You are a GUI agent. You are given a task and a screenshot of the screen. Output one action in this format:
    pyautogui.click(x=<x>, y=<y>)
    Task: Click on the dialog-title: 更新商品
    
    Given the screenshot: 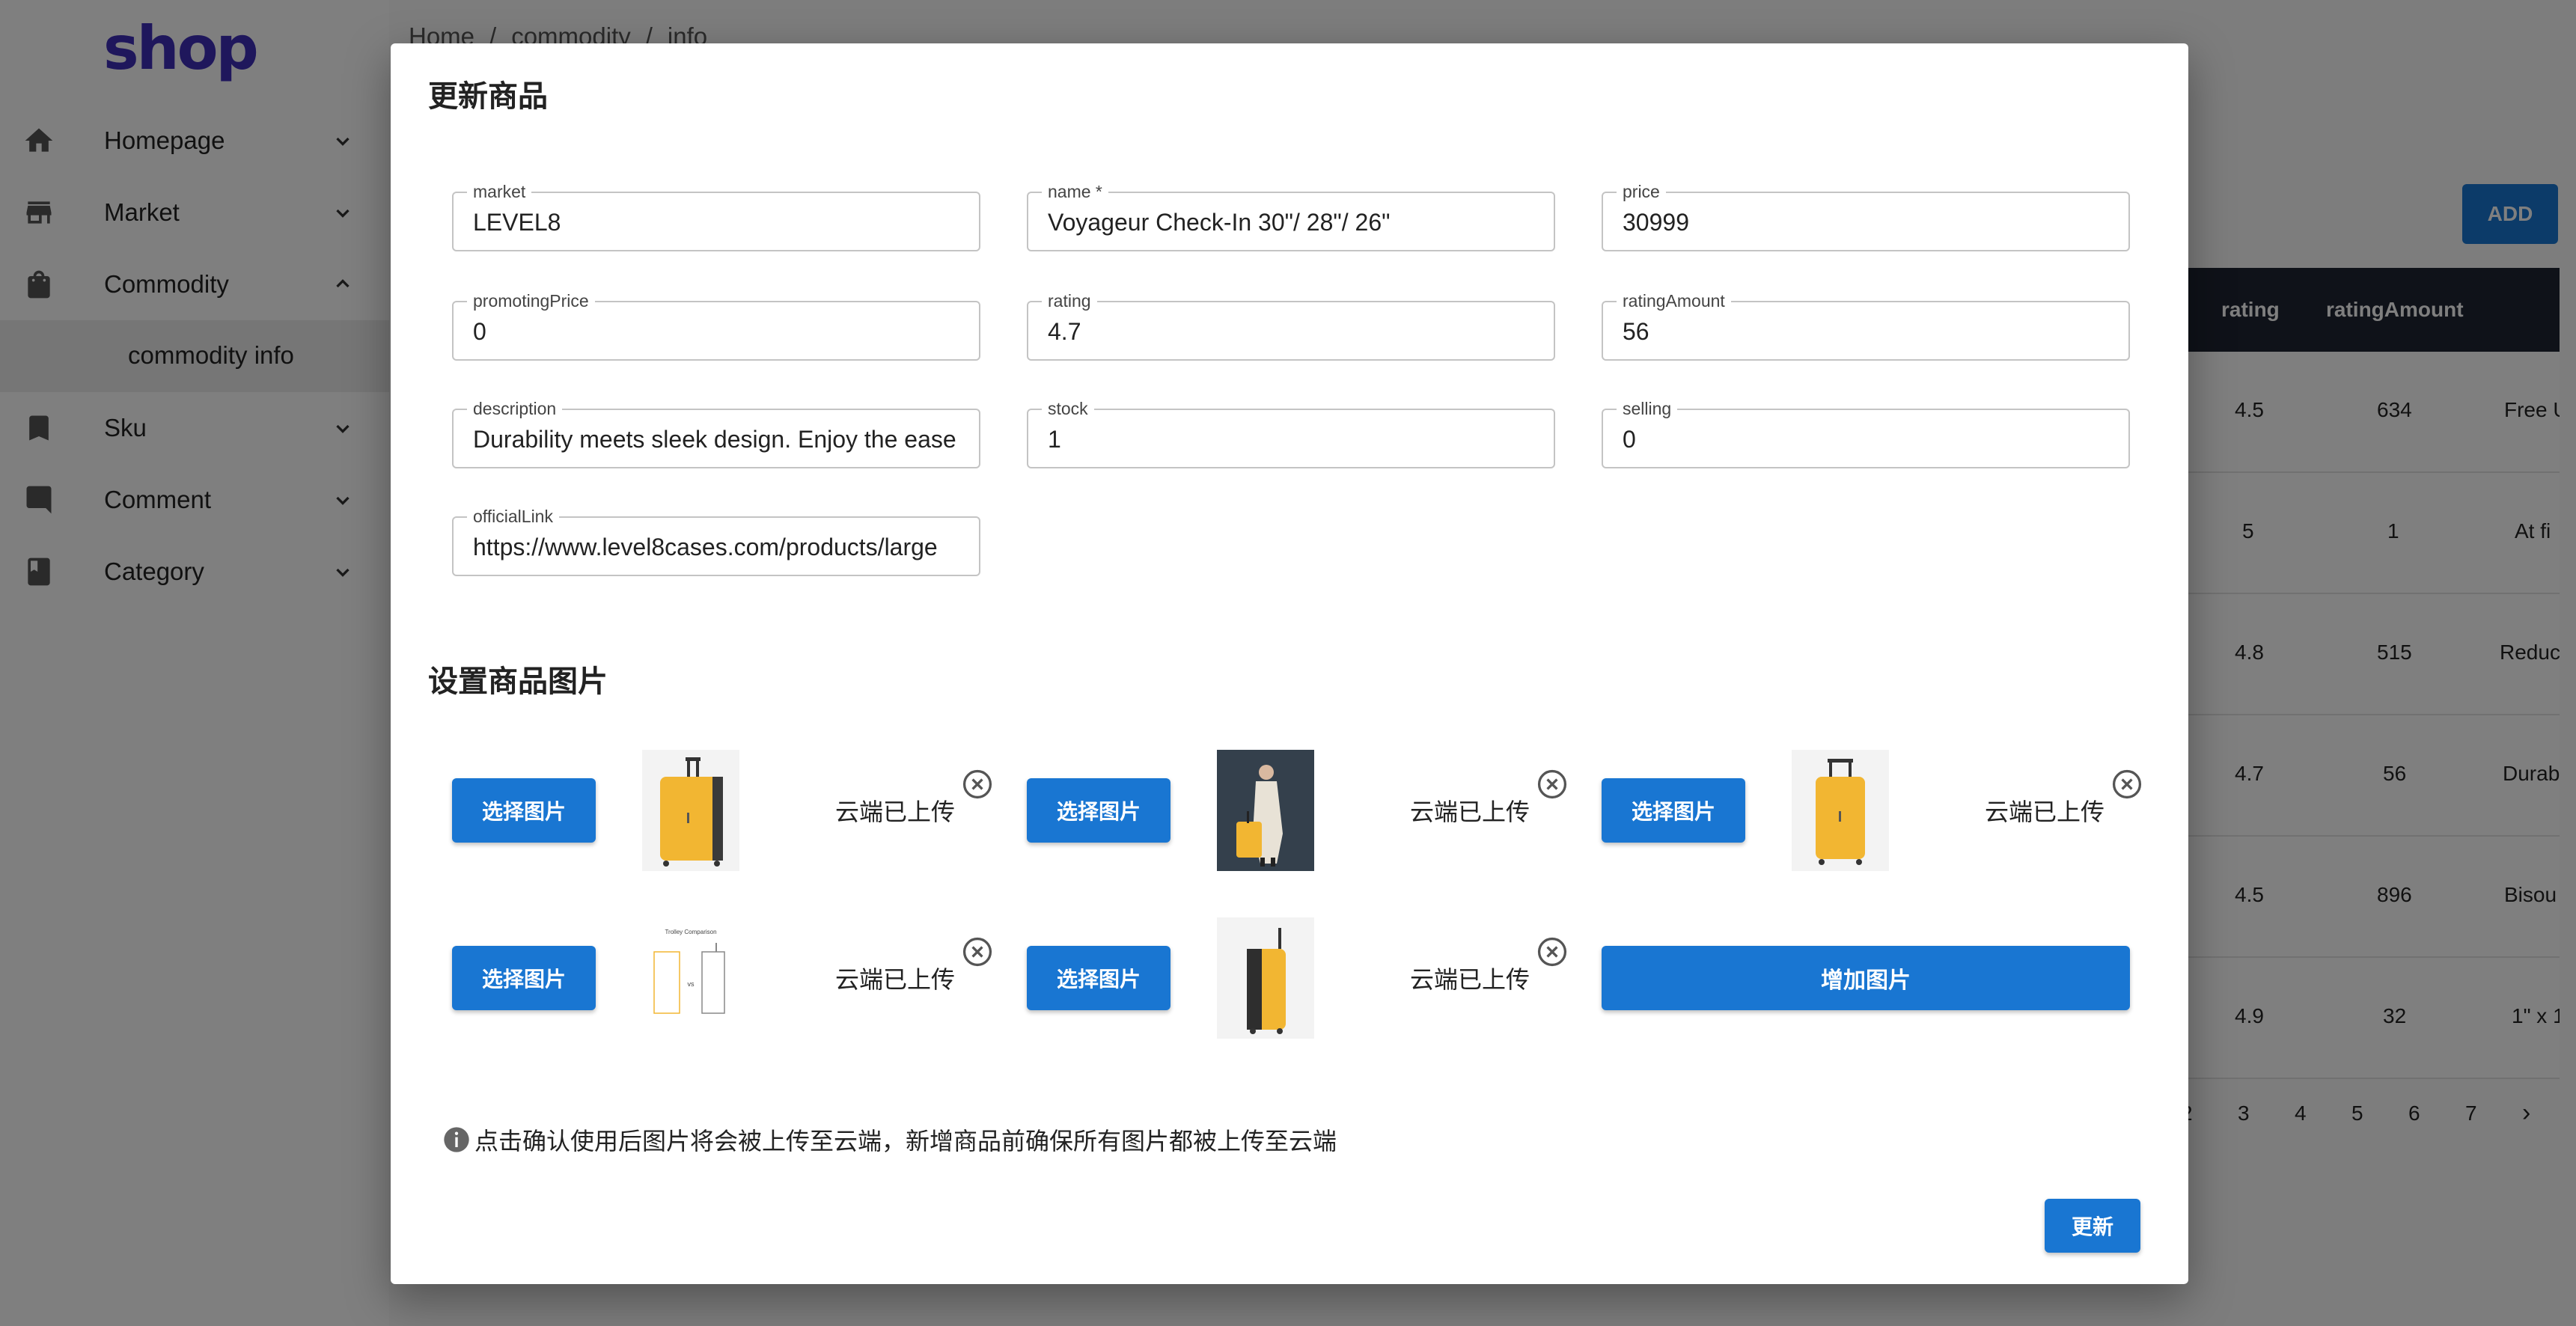 What is the action you would take?
    pyautogui.click(x=488, y=96)
    